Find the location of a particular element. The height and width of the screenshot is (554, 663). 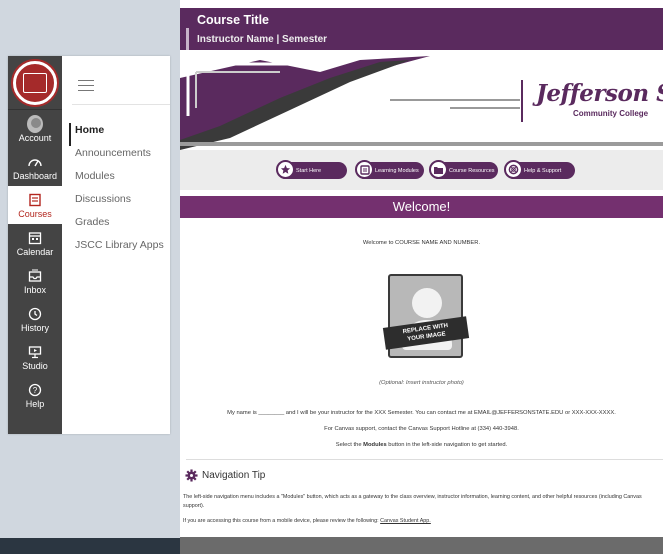

global-nav-label: Help is located at coordinates (35, 403).